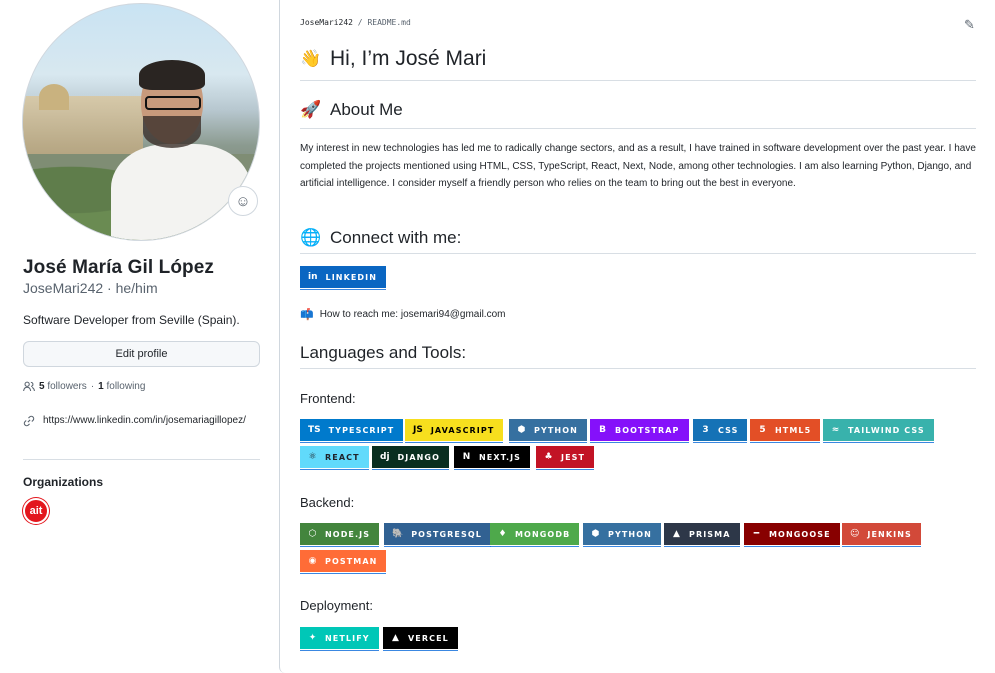  I want to click on following-count: 1, so click(101, 386).